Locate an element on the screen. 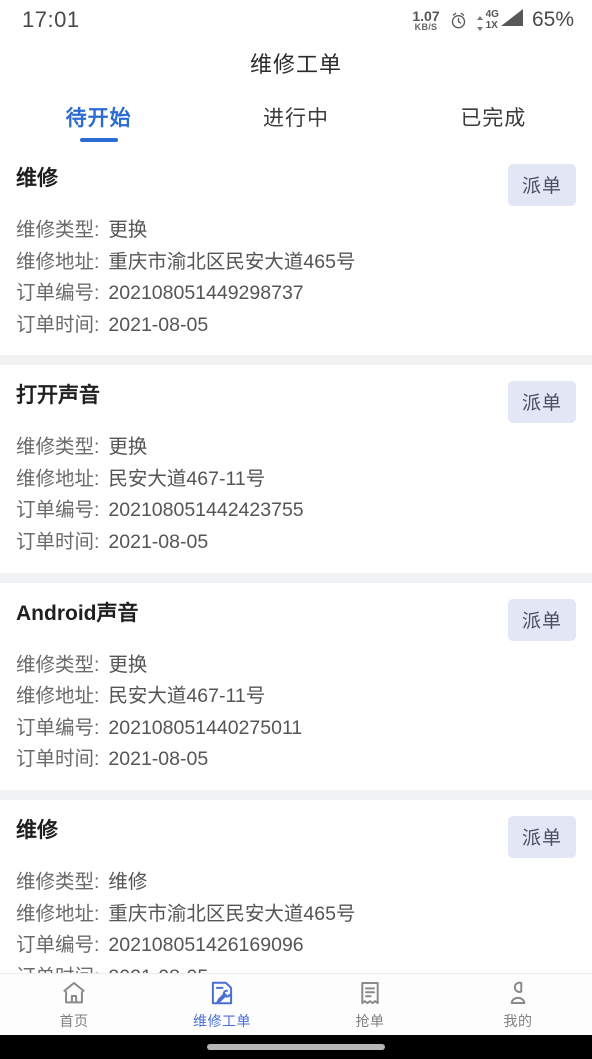 This screenshot has width=592, height=1059. order-number-value: 202108051440275011 is located at coordinates (205, 727).